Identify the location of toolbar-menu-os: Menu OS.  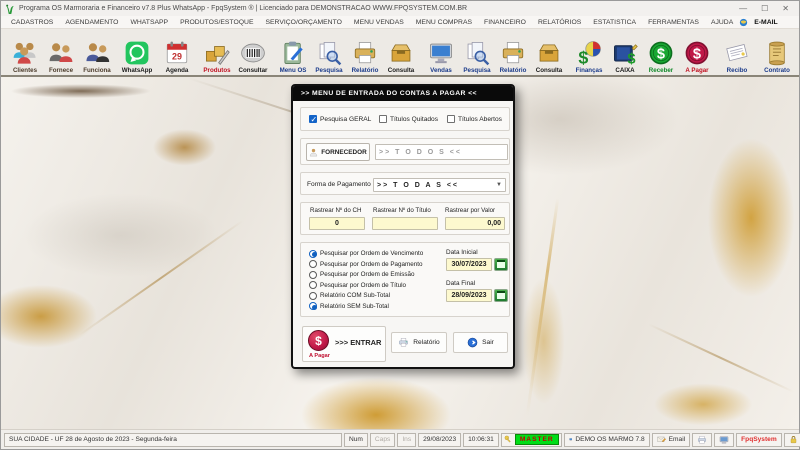
(293, 52).